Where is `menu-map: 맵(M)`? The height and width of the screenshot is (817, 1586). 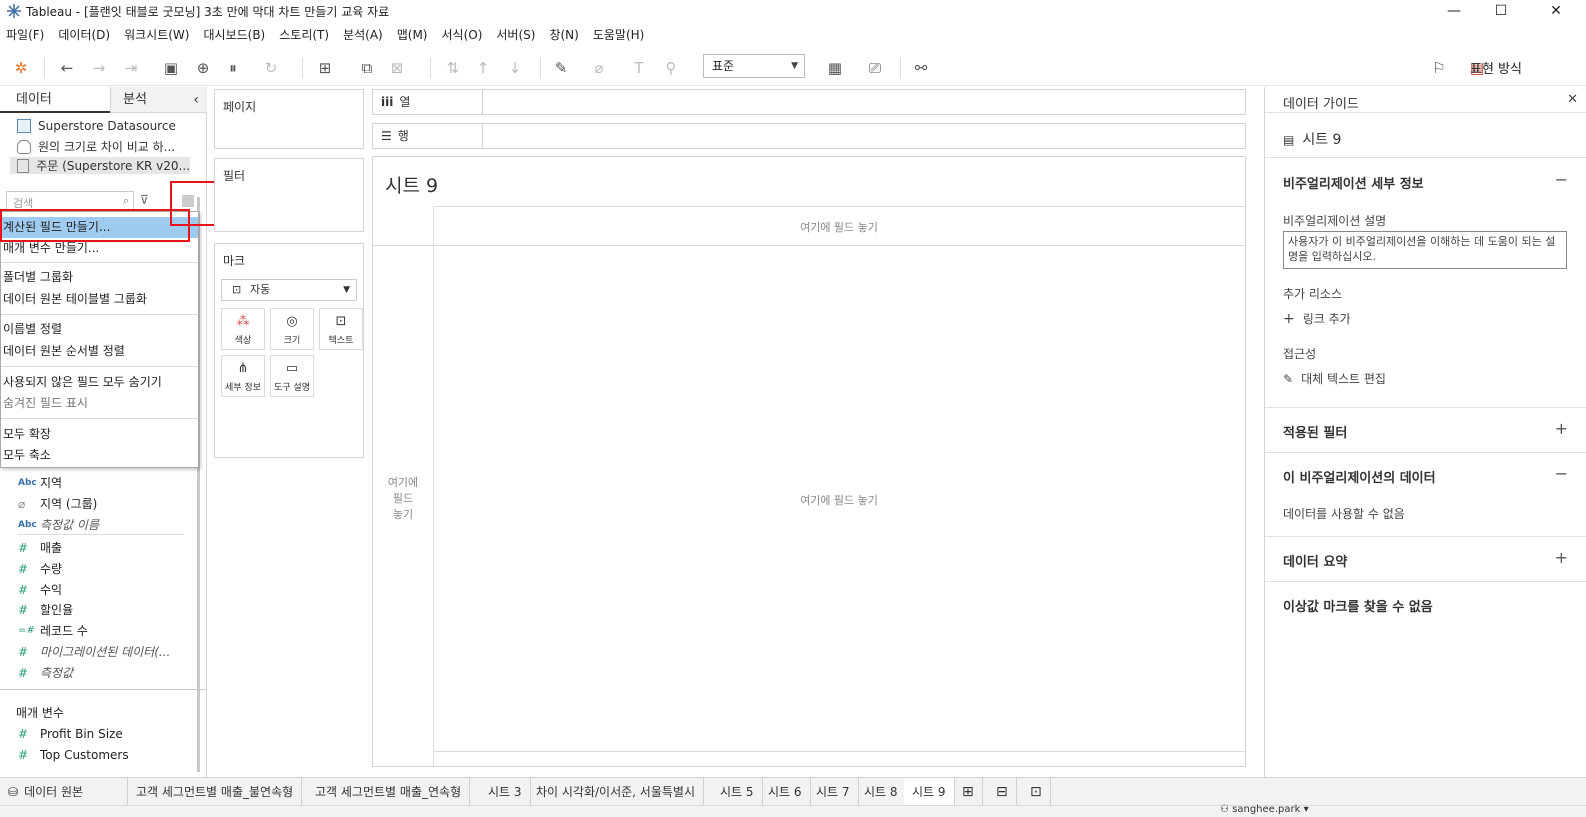
menu-map: 맵(M) is located at coordinates (412, 35).